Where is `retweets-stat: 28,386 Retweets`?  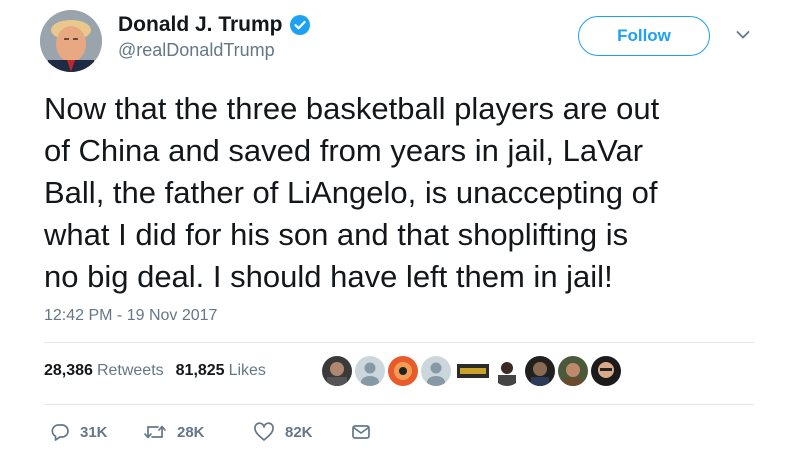
retweets-stat: 28,386 Retweets is located at coordinates (104, 371).